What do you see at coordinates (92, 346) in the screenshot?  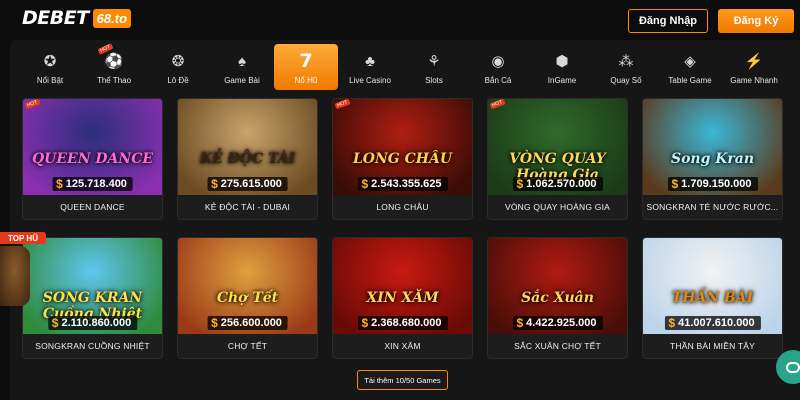 I see `game-name: SONGKRAN CUỒNG NHIỆT` at bounding box center [92, 346].